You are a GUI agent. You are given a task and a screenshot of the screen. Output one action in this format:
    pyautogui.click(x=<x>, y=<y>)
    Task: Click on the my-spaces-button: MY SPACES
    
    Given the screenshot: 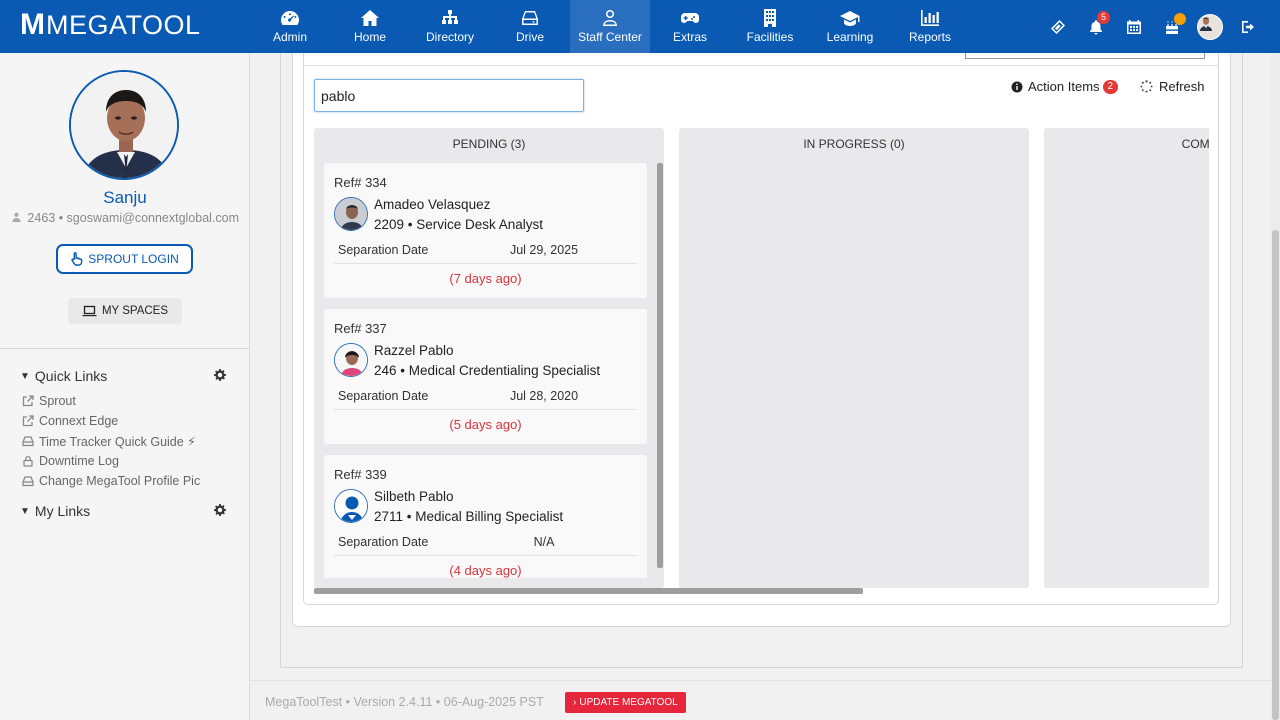 What is the action you would take?
    pyautogui.click(x=125, y=311)
    